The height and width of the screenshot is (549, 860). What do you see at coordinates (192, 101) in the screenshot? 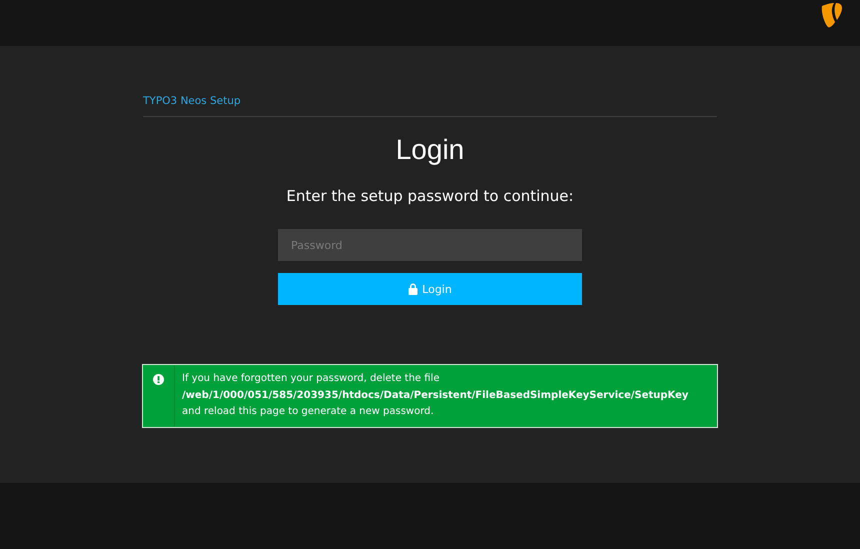
I see `breadcrumb-link: TYPO3 Neos Setup` at bounding box center [192, 101].